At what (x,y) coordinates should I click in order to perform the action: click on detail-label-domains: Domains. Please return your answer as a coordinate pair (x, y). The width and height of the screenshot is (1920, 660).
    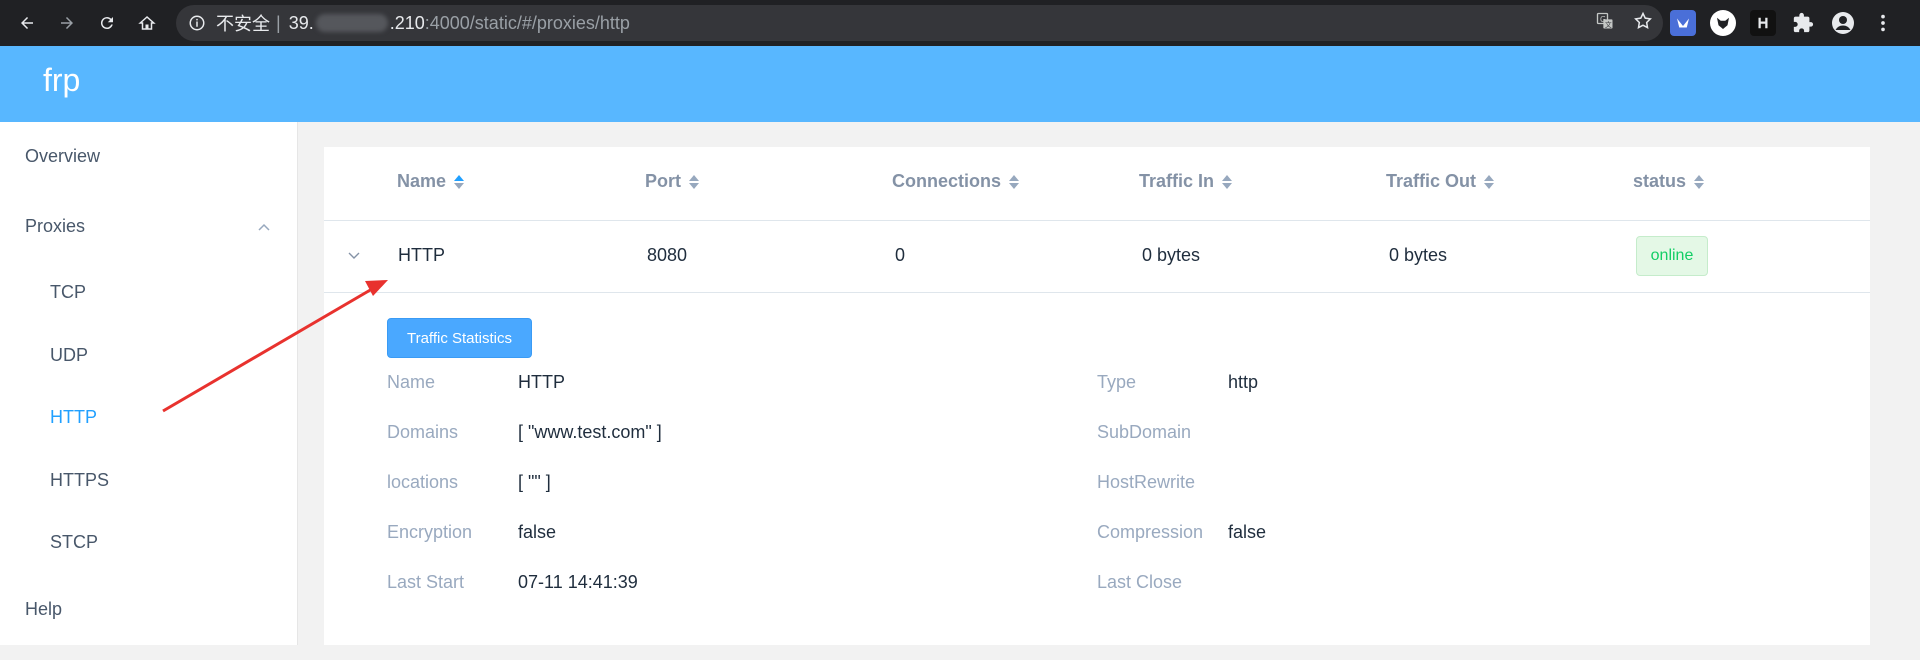
    Looking at the image, I should click on (423, 432).